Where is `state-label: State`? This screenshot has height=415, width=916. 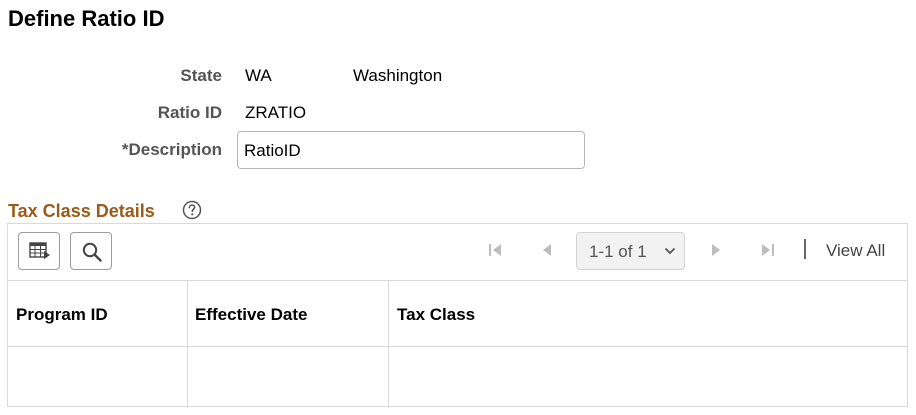 state-label: State is located at coordinates (201, 75).